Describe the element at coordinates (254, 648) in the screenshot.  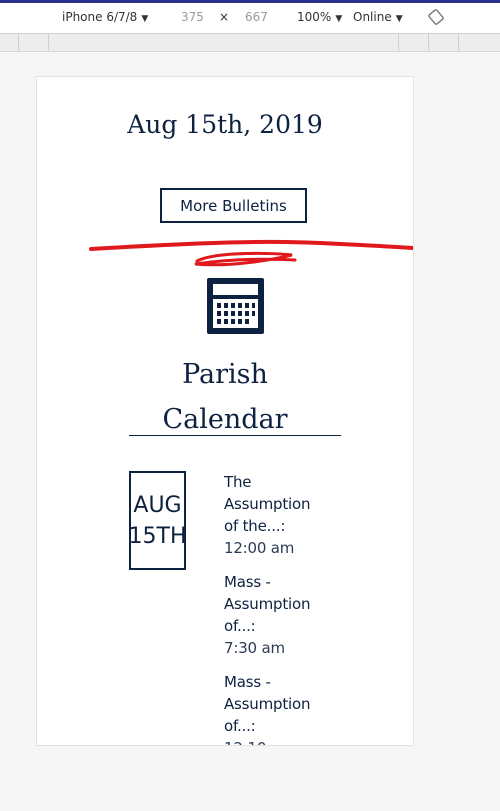
I see `event-time: 7:30 am` at that location.